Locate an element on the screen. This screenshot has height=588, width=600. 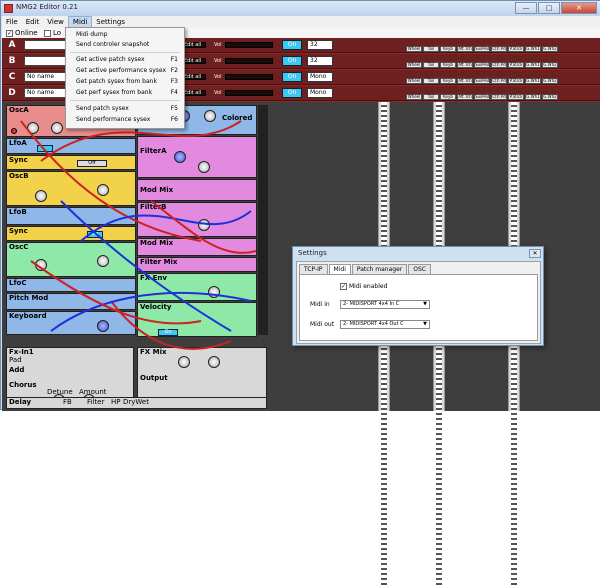
maximize-button: □ is located at coordinates (549, 8).